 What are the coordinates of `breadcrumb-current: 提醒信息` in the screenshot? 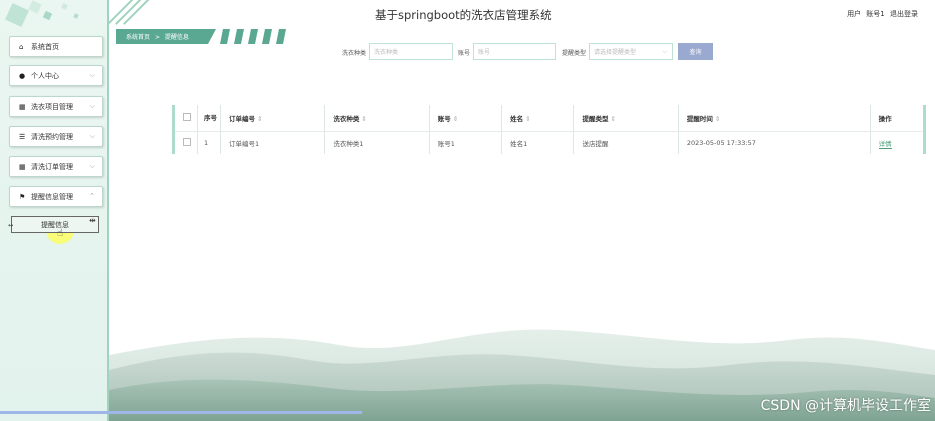 It's located at (176, 37).